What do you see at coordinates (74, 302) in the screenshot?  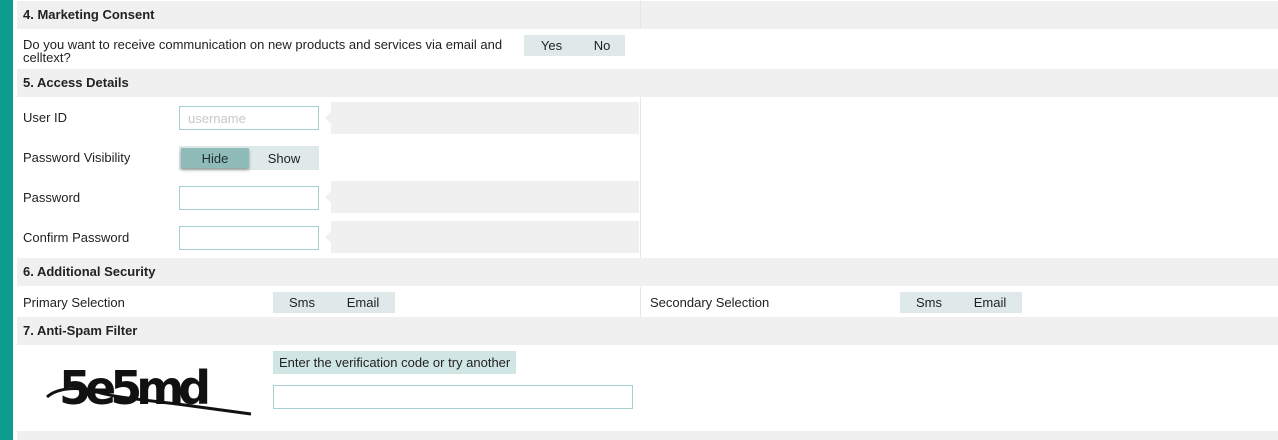 I see `primary-selection-label: Primary Selection` at bounding box center [74, 302].